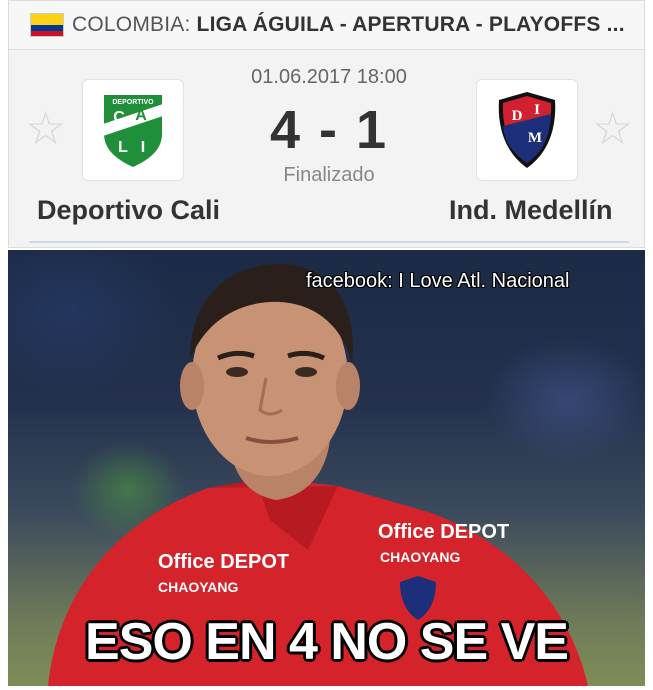 Image resolution: width=653 pixels, height=690 pixels. Describe the element at coordinates (612, 128) in the screenshot. I see `favorite-away-star-icon: ☆` at that location.